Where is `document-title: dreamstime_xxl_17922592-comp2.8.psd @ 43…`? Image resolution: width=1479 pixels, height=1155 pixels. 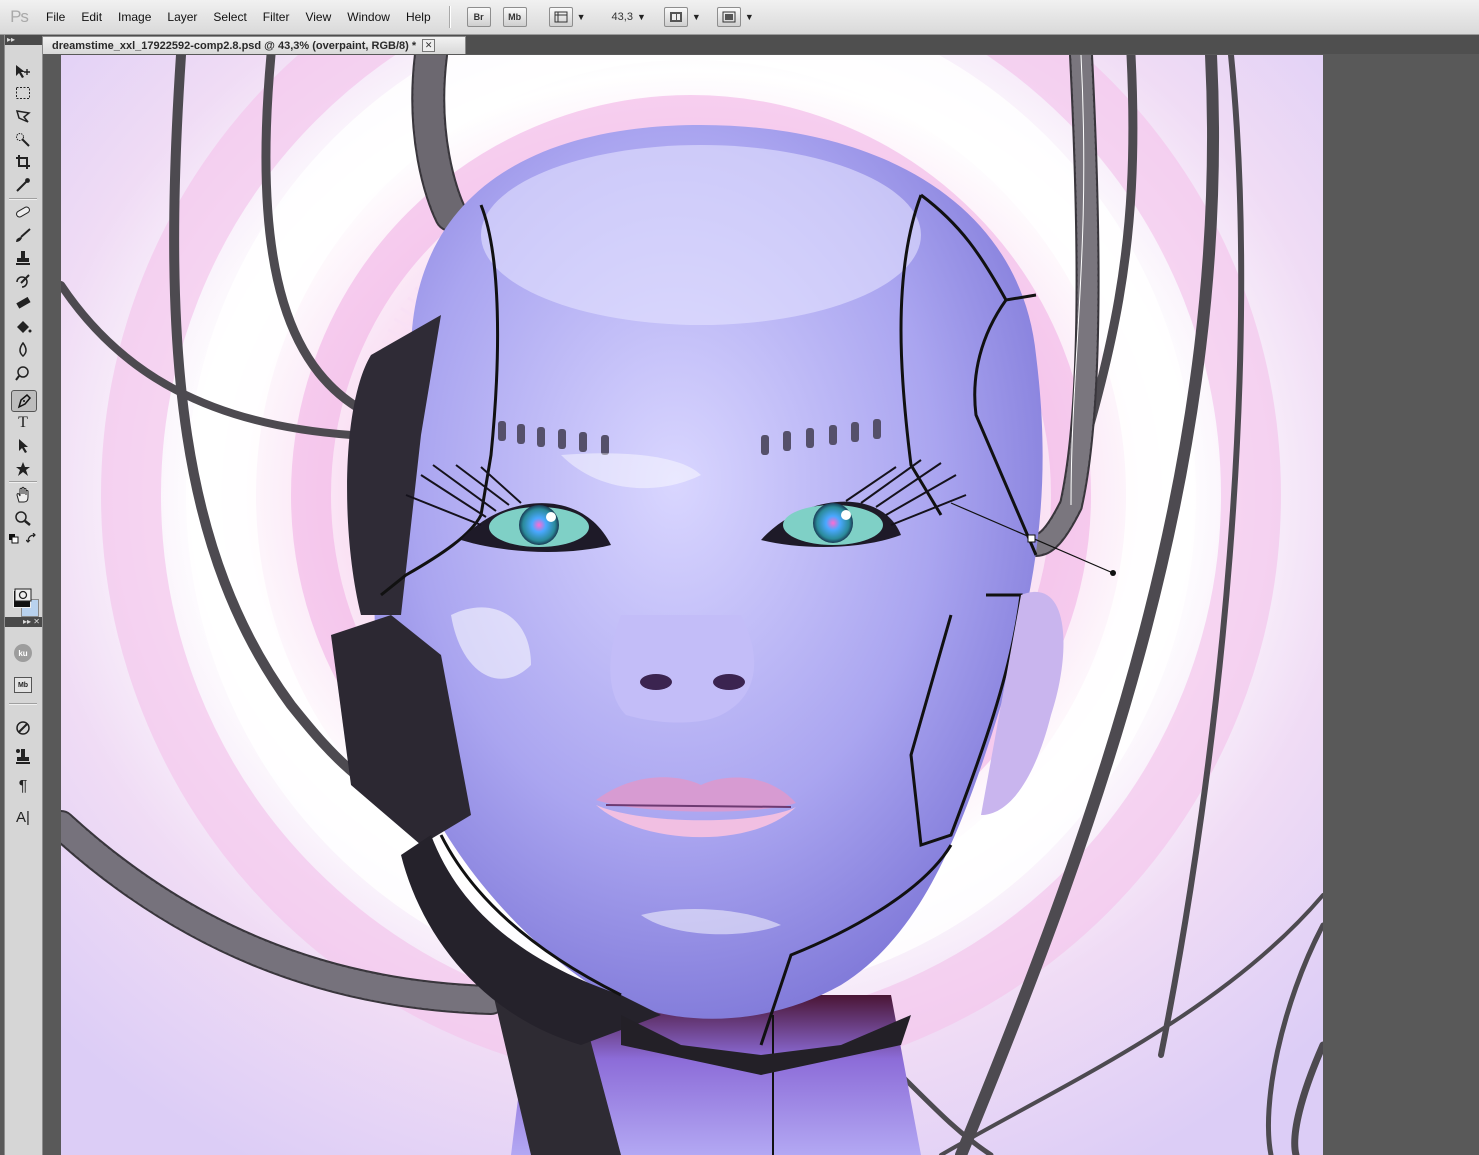 document-title: dreamstime_xxl_17922592-comp2.8.psd @ 43… is located at coordinates (234, 45).